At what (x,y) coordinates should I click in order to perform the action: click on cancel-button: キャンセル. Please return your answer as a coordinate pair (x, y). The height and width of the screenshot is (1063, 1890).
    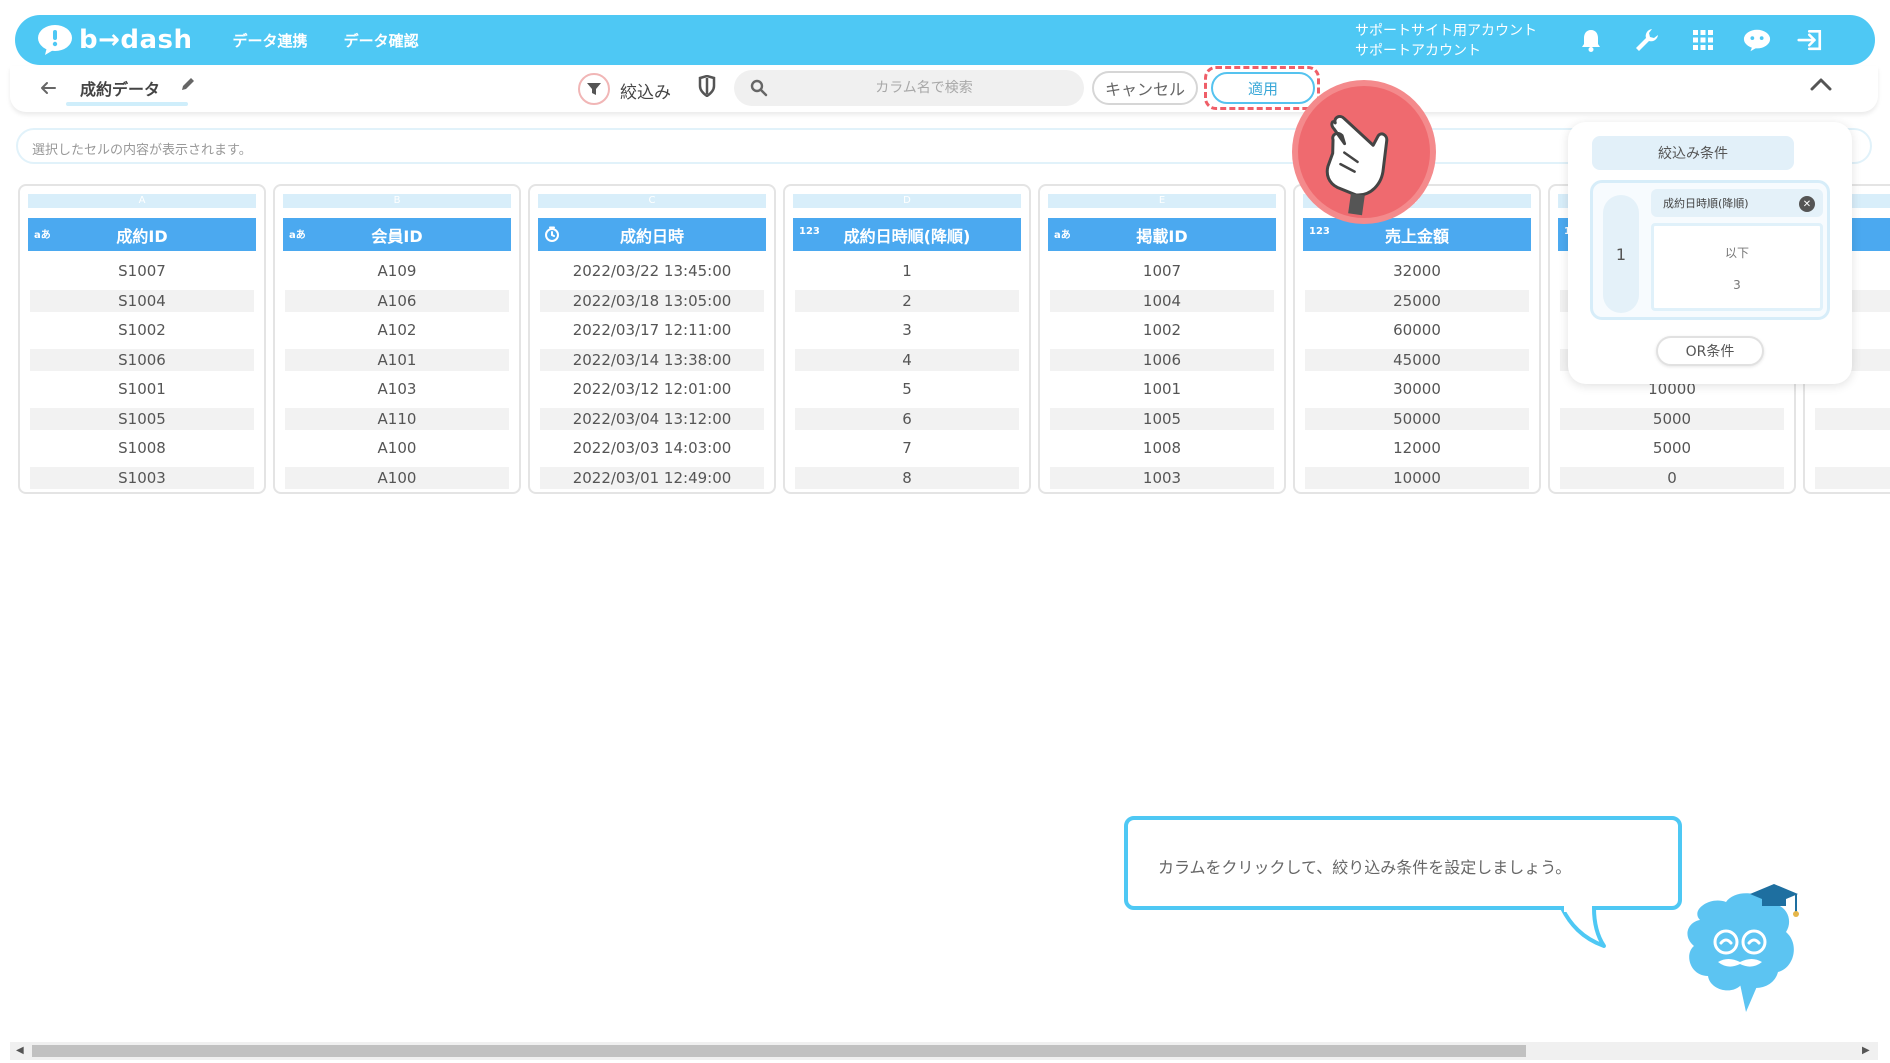
    Looking at the image, I should click on (1145, 88).